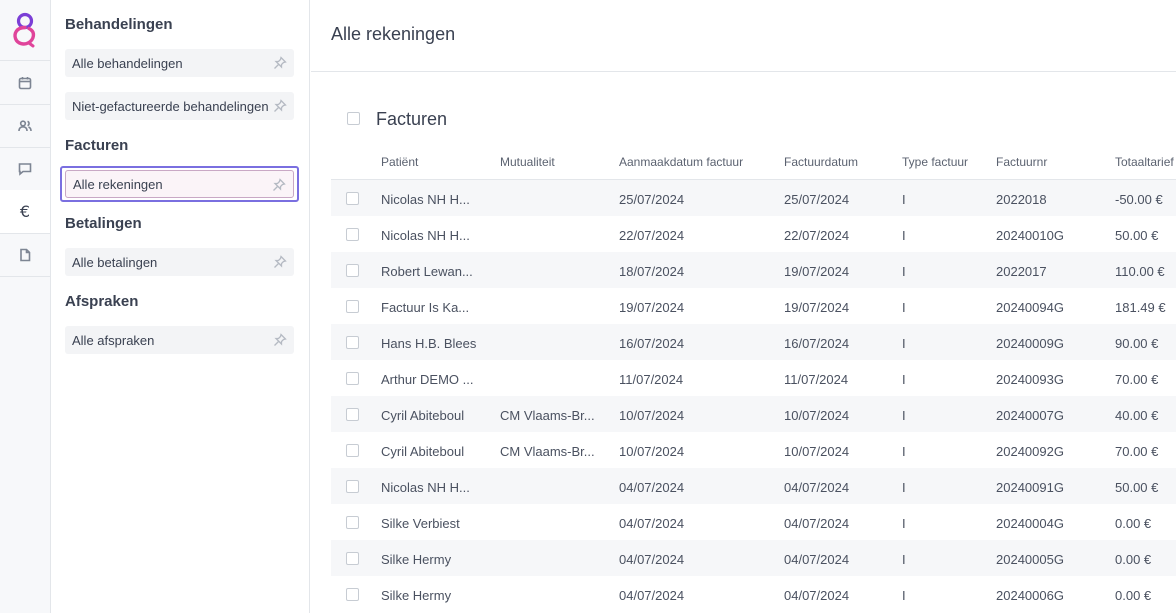 The height and width of the screenshot is (613, 1176). What do you see at coordinates (179, 340) in the screenshot?
I see `nav-item-alle-afspraken: Alle afspraken` at bounding box center [179, 340].